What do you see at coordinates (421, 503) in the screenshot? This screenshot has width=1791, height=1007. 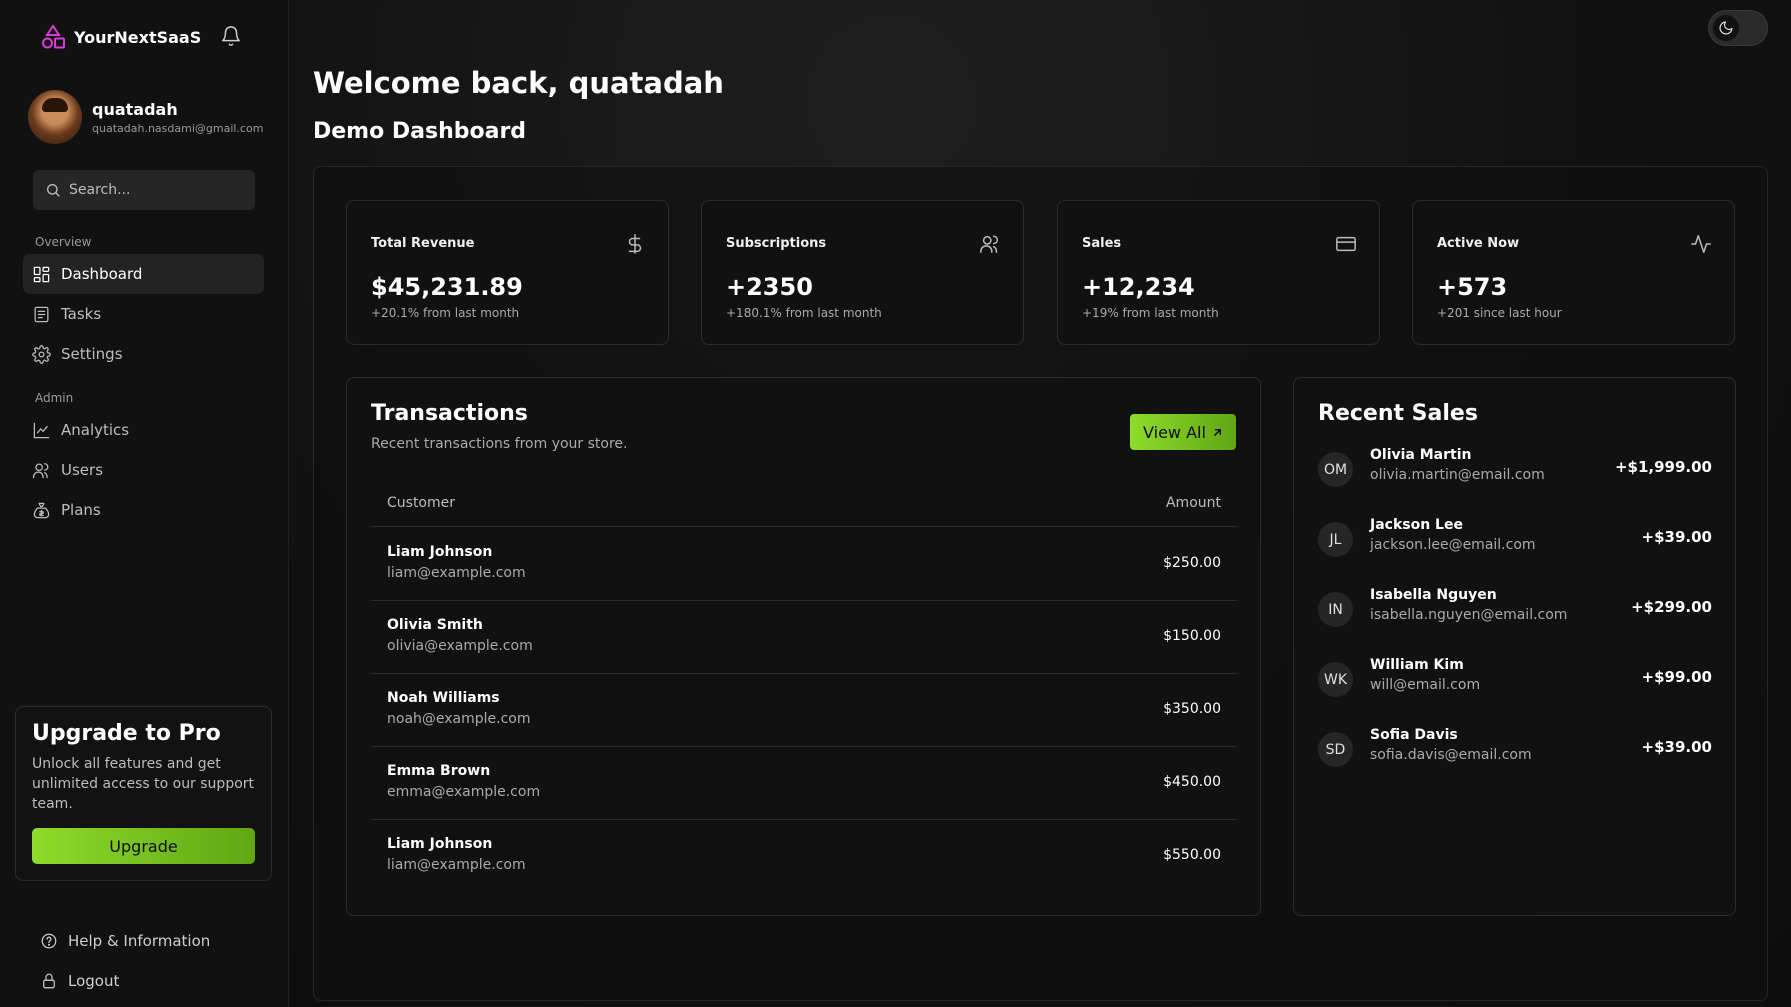 I see `column-header-customer: Customer` at bounding box center [421, 503].